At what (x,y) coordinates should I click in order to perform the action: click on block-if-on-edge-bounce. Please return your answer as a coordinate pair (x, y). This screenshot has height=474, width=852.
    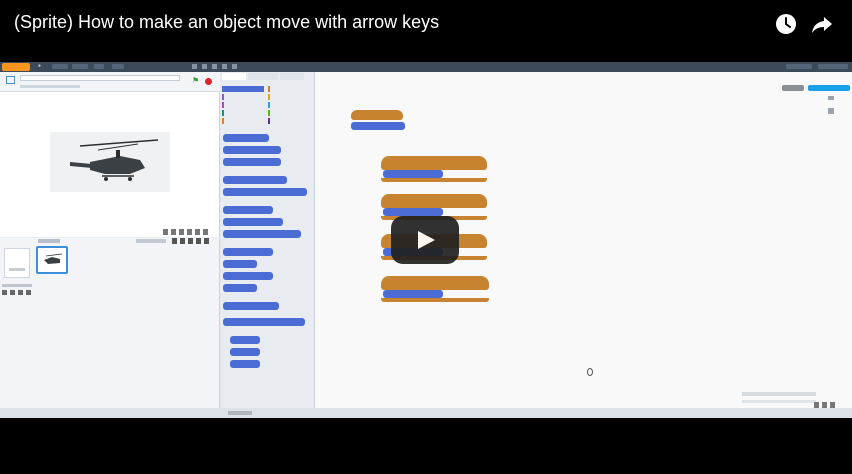
    Looking at the image, I should click on (251, 306).